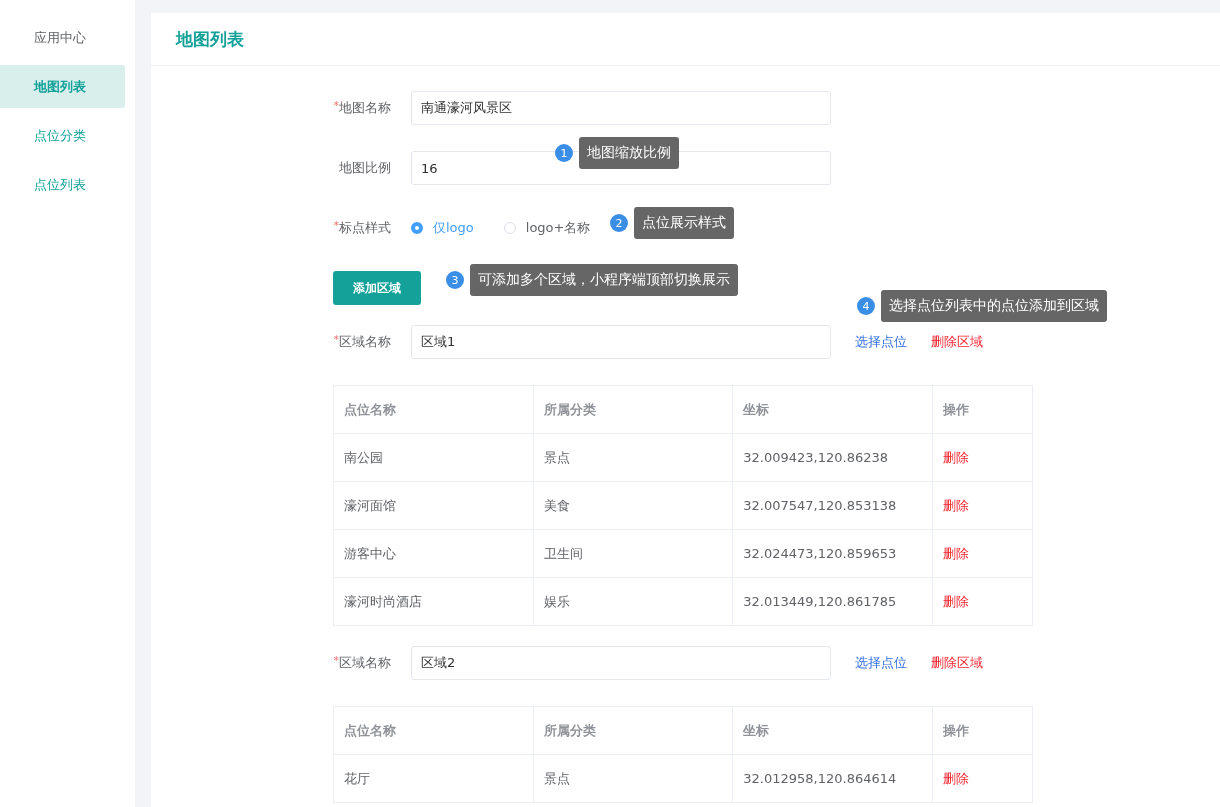 This screenshot has height=807, width=1220. I want to click on tooltip: 点位展示样式, so click(684, 223).